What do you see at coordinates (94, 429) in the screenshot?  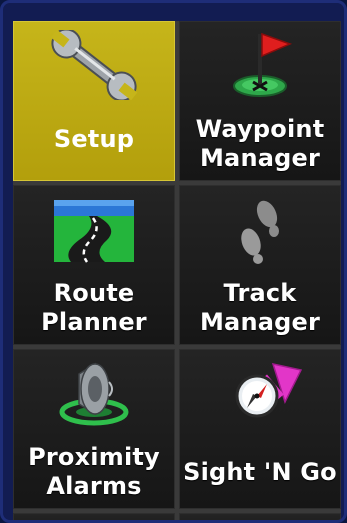 I see `proximity-alarms-tile: Proximity Alarms` at bounding box center [94, 429].